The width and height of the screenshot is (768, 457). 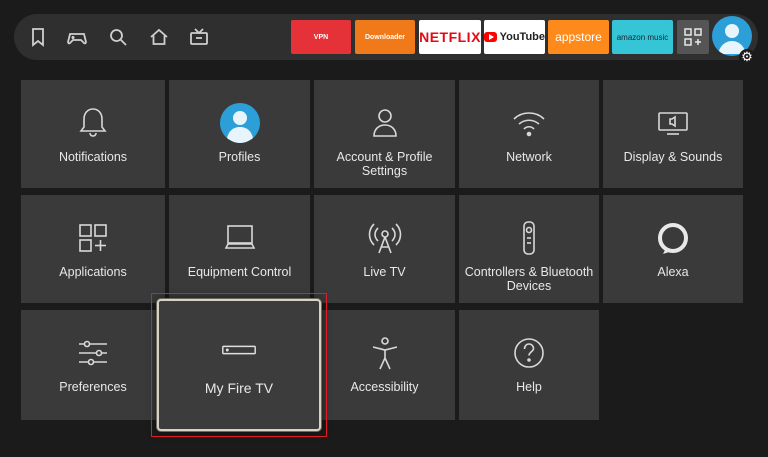 I want to click on search-icon, so click(x=118, y=37).